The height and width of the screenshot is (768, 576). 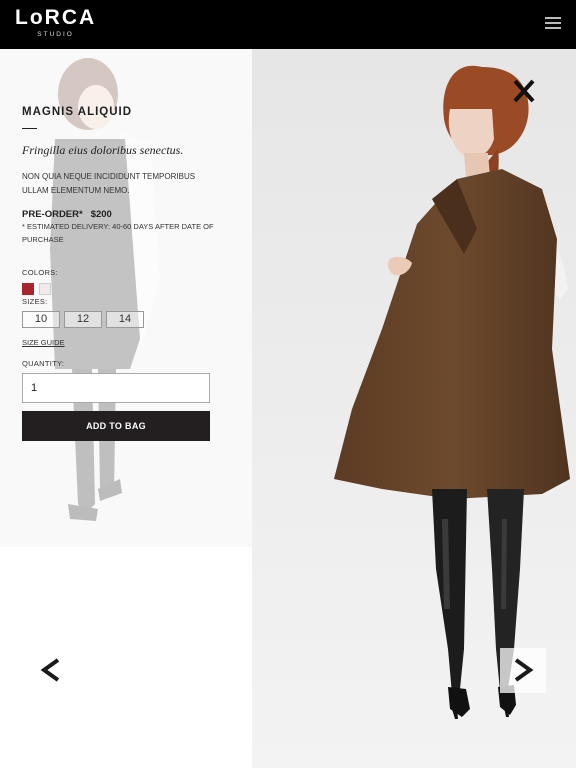 I want to click on quantity-label: QUANTITY:, so click(x=43, y=363).